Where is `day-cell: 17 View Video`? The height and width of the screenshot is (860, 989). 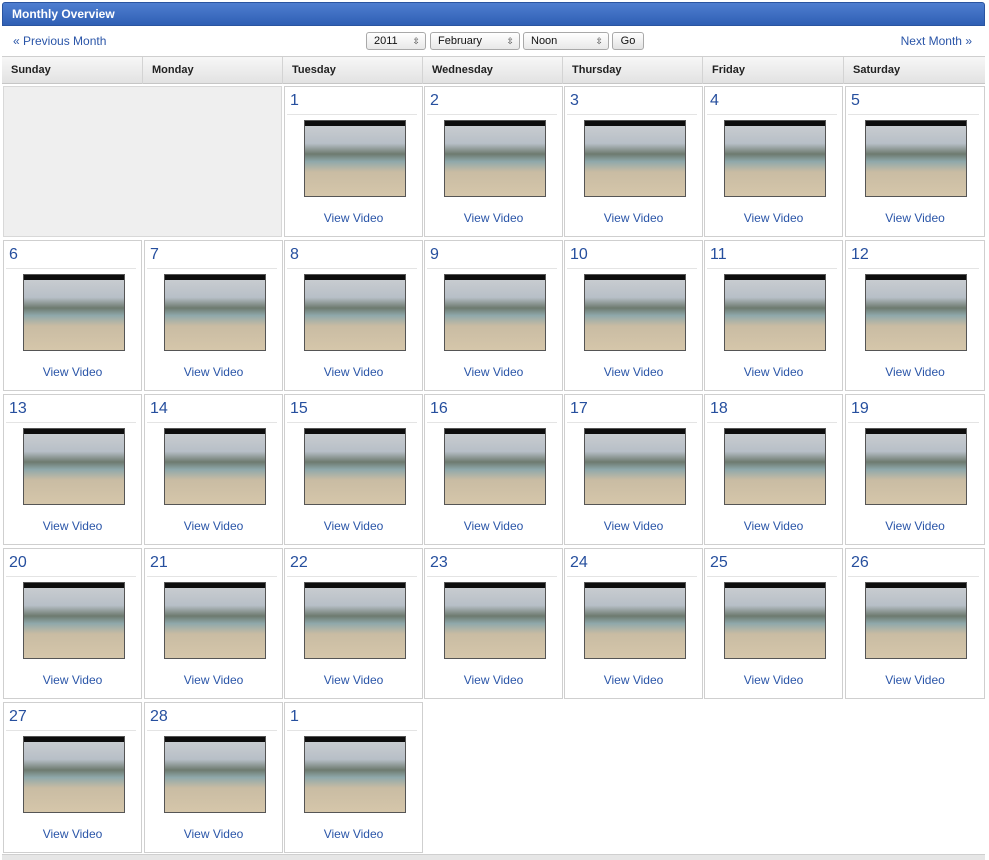
day-cell: 17 View Video is located at coordinates (633, 469).